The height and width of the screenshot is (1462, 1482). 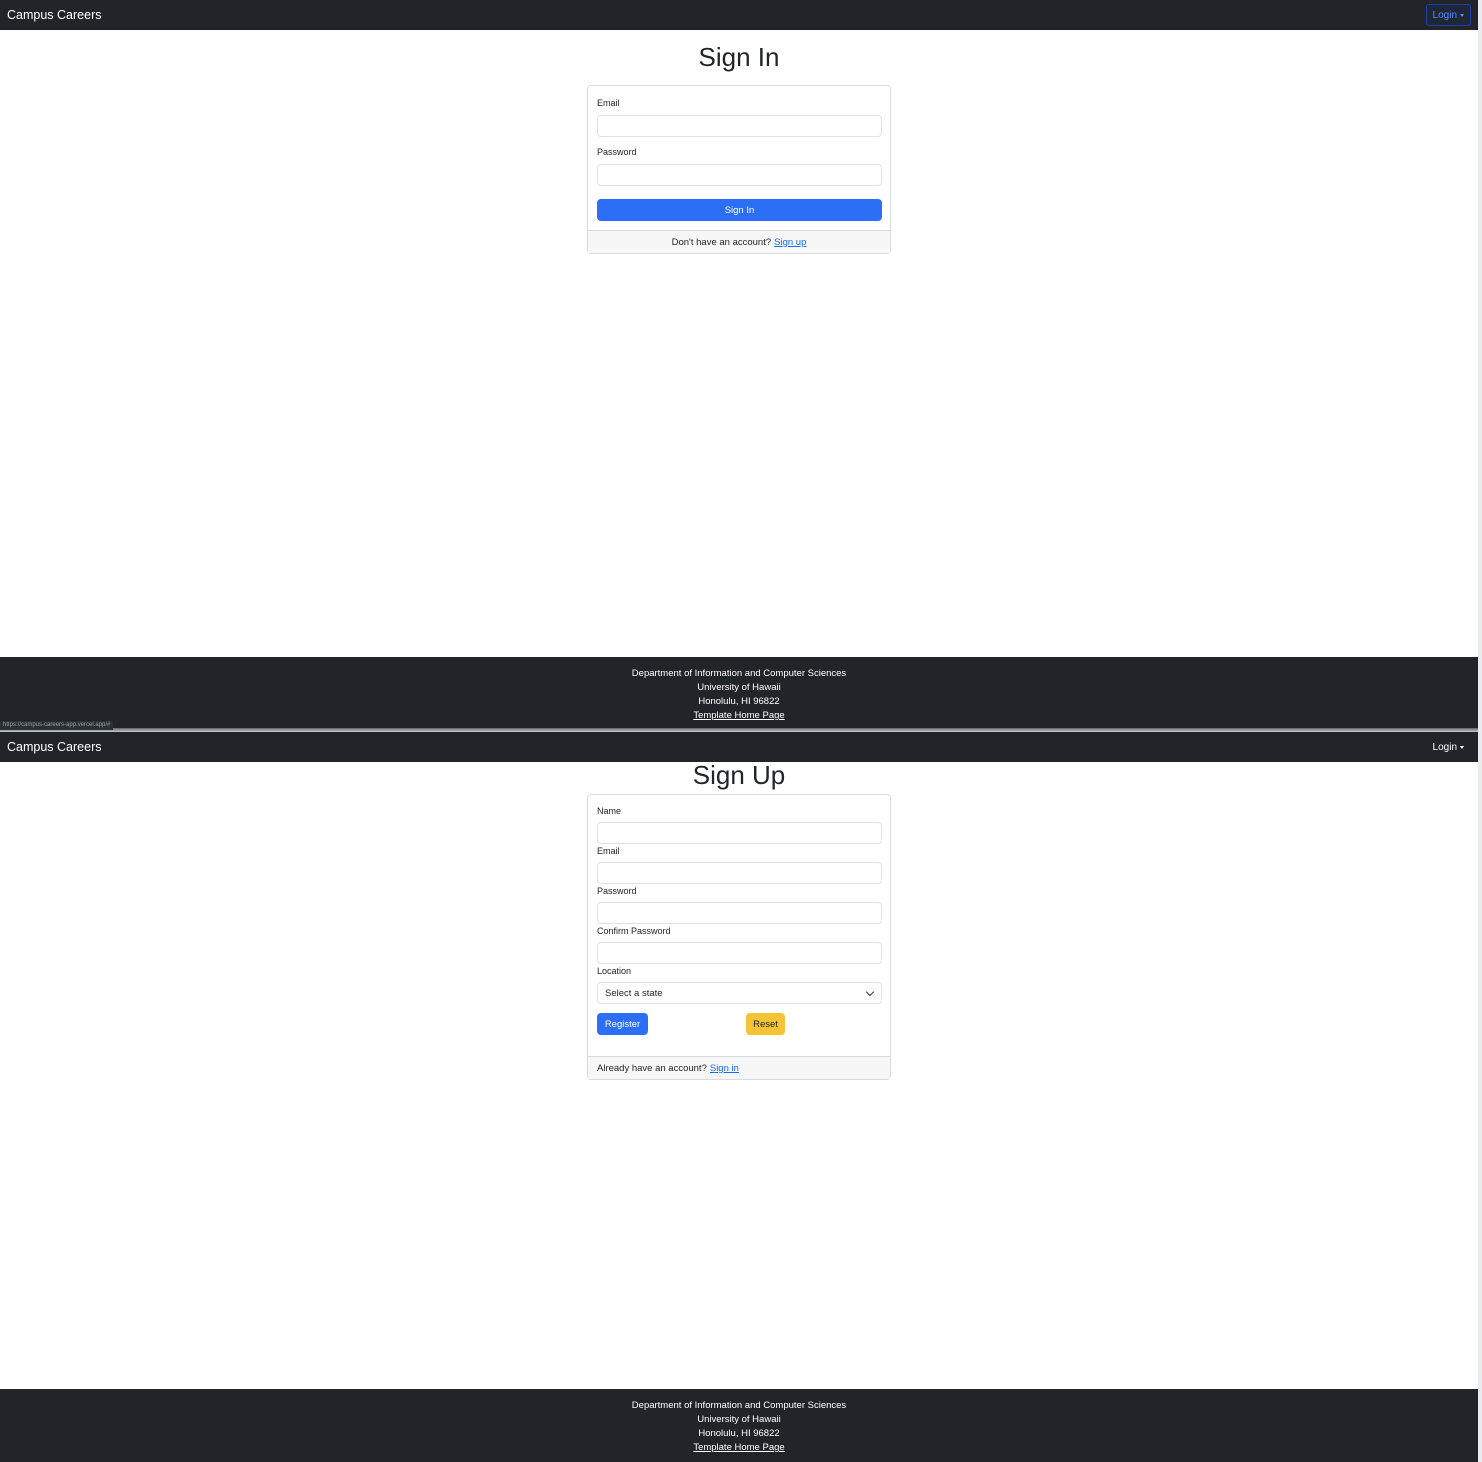 What do you see at coordinates (739, 210) in the screenshot?
I see `signin-button: Sign In` at bounding box center [739, 210].